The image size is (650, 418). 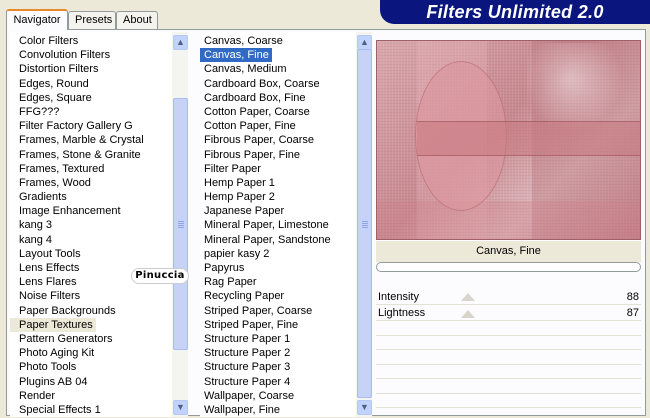 What do you see at coordinates (278, 197) in the screenshot?
I see `list-item: Hemp Paper 2` at bounding box center [278, 197].